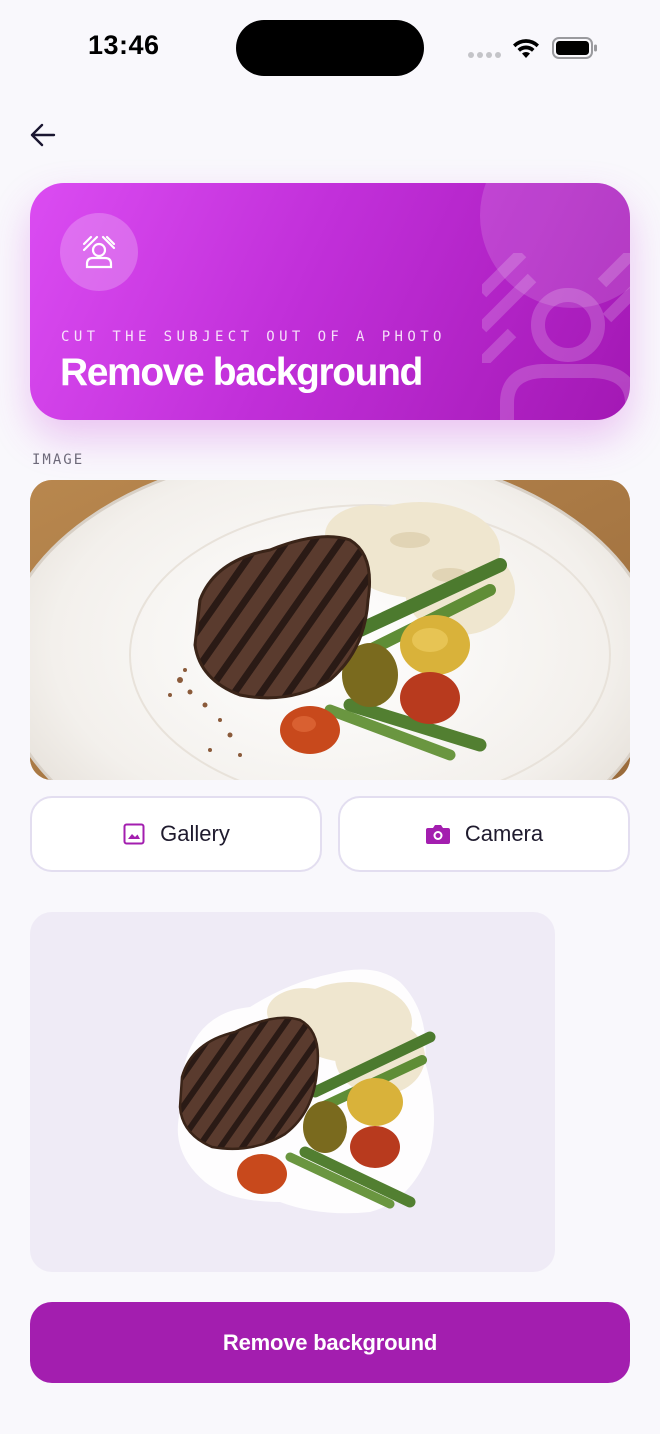 Image resolution: width=660 pixels, height=1434 pixels. Describe the element at coordinates (124, 45) in the screenshot. I see `status-time: 13:46` at that location.